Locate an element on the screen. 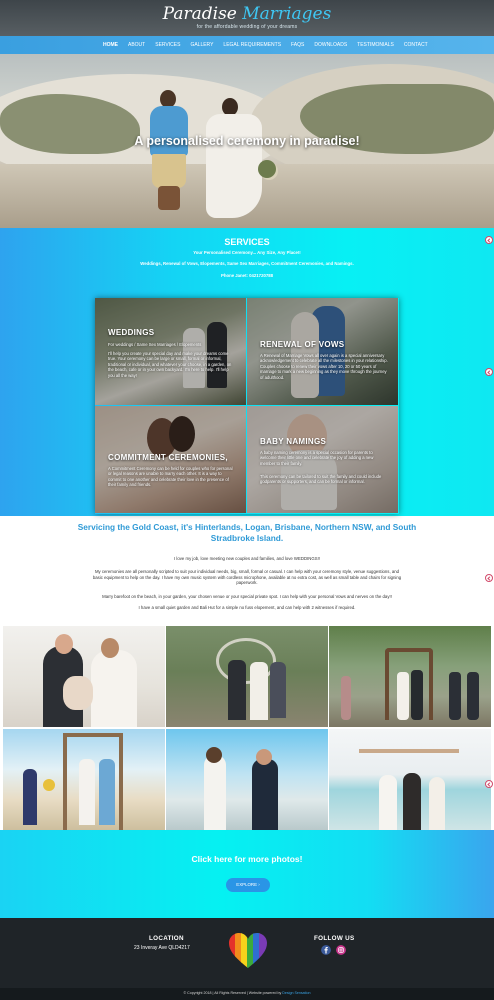  developer-link: Design Sensation is located at coordinates (296, 993).